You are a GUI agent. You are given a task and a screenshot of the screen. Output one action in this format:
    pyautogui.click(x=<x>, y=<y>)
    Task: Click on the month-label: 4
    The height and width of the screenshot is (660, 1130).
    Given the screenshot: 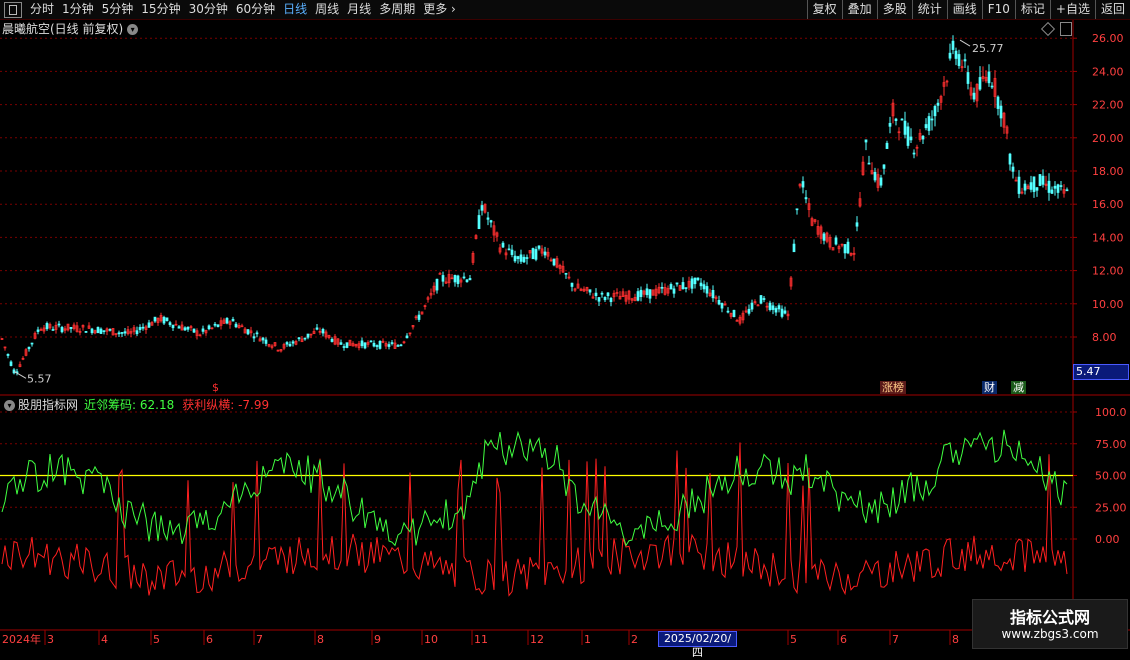 What is the action you would take?
    pyautogui.click(x=104, y=639)
    